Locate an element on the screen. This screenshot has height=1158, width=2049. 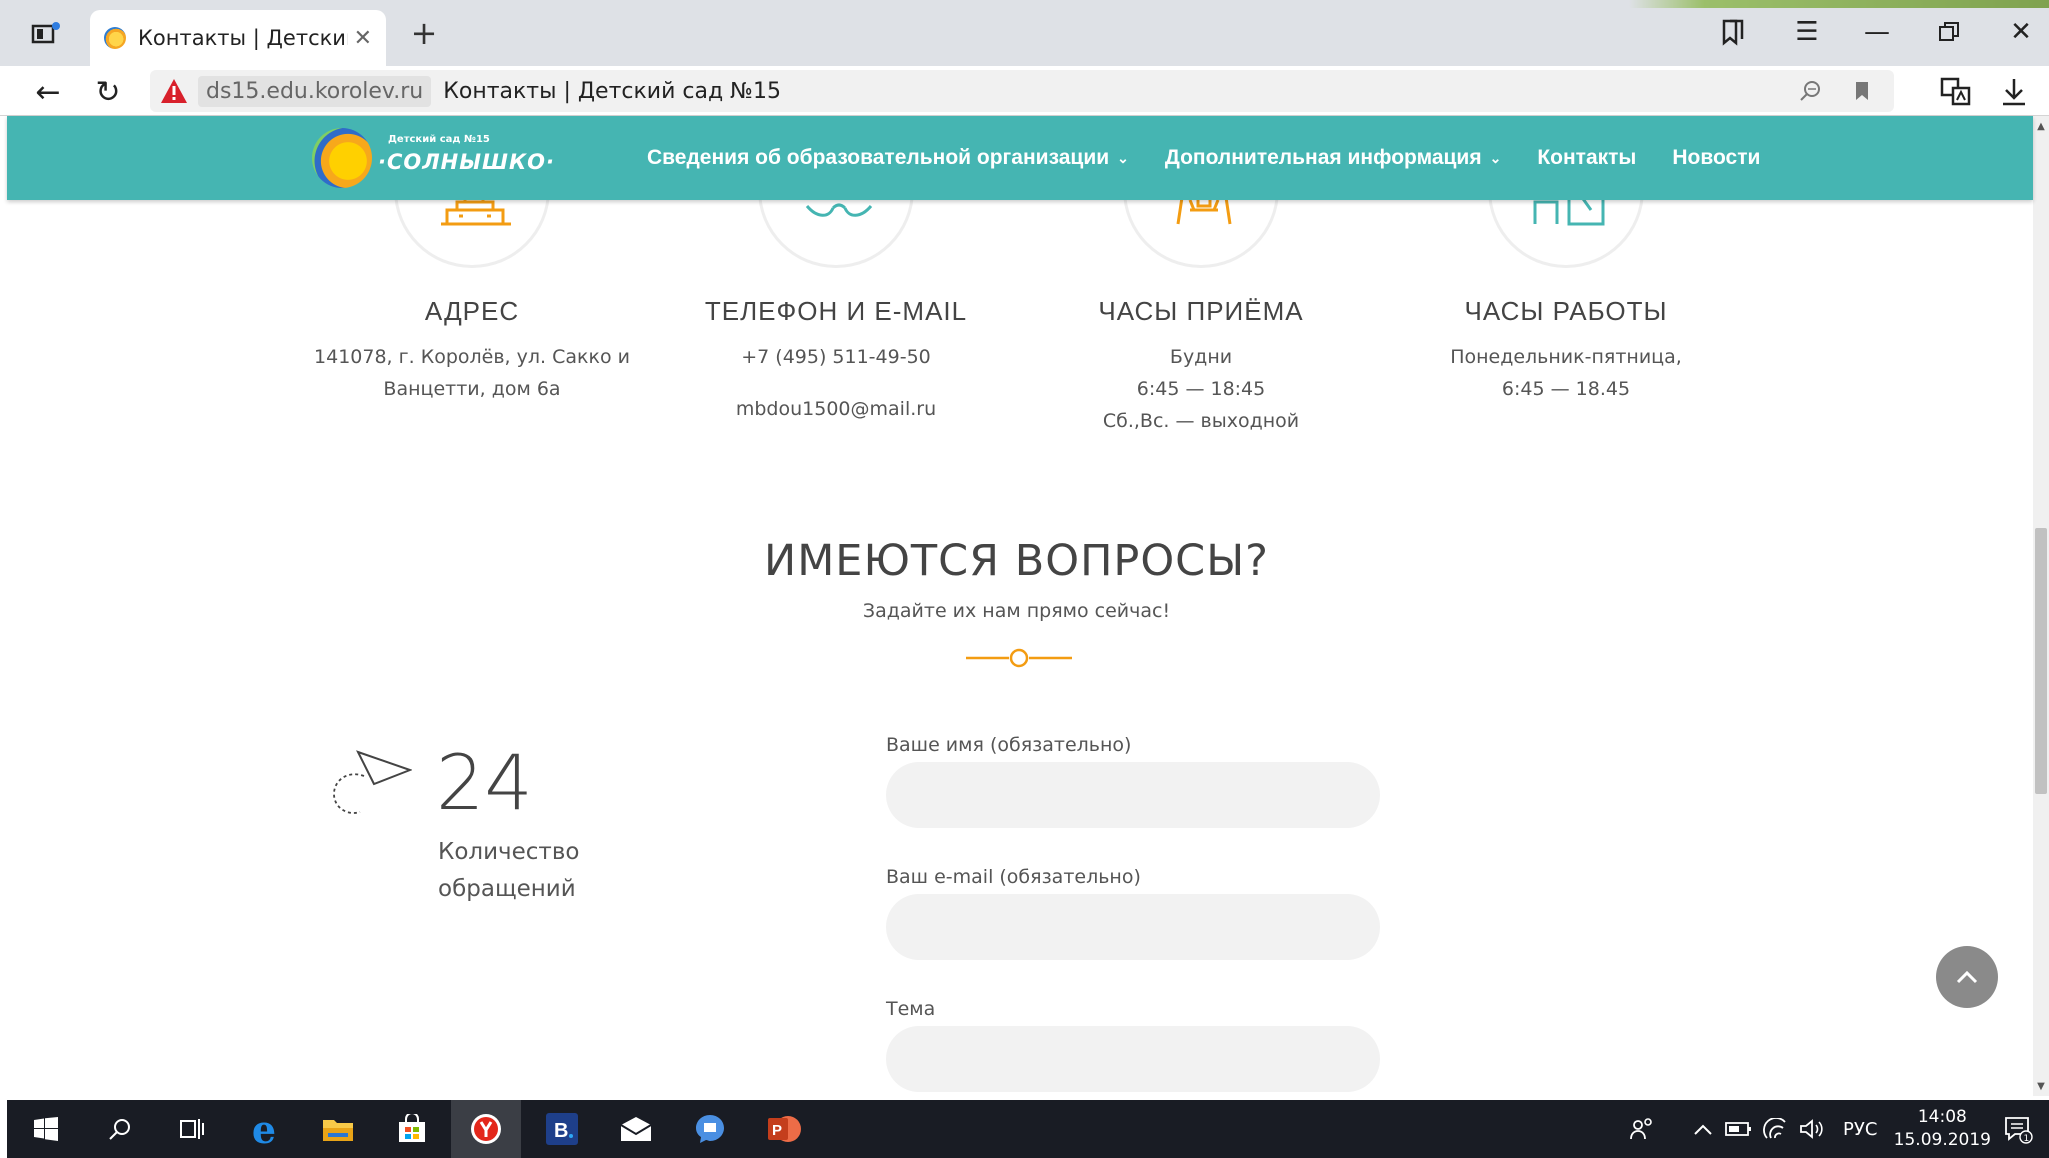
scrollbar-thumb is located at coordinates (2041, 661).